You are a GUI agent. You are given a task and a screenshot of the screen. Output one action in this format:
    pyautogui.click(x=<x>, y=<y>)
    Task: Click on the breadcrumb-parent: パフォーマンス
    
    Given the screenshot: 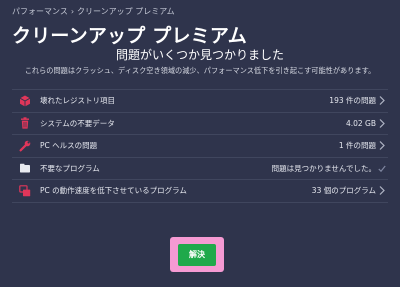 What is the action you would take?
    pyautogui.click(x=40, y=11)
    